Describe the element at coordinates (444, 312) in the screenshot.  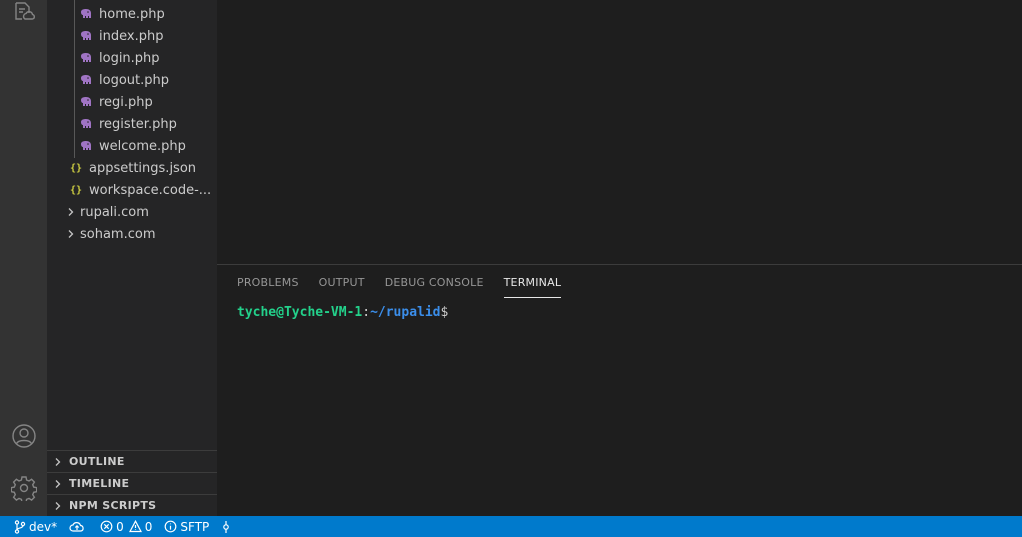
I see `terminal-prompt: $` at that location.